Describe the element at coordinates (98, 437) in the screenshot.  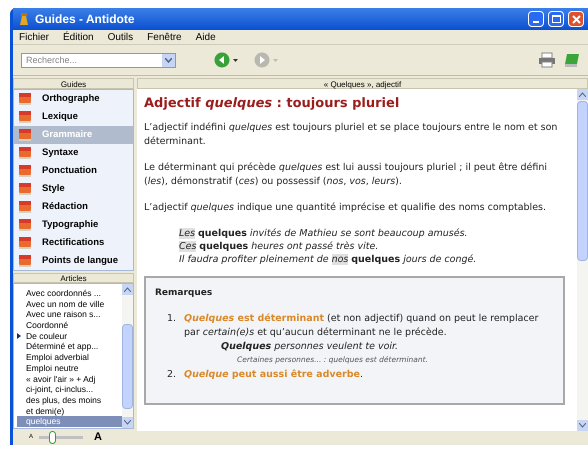
I see `large-font-label: A` at that location.